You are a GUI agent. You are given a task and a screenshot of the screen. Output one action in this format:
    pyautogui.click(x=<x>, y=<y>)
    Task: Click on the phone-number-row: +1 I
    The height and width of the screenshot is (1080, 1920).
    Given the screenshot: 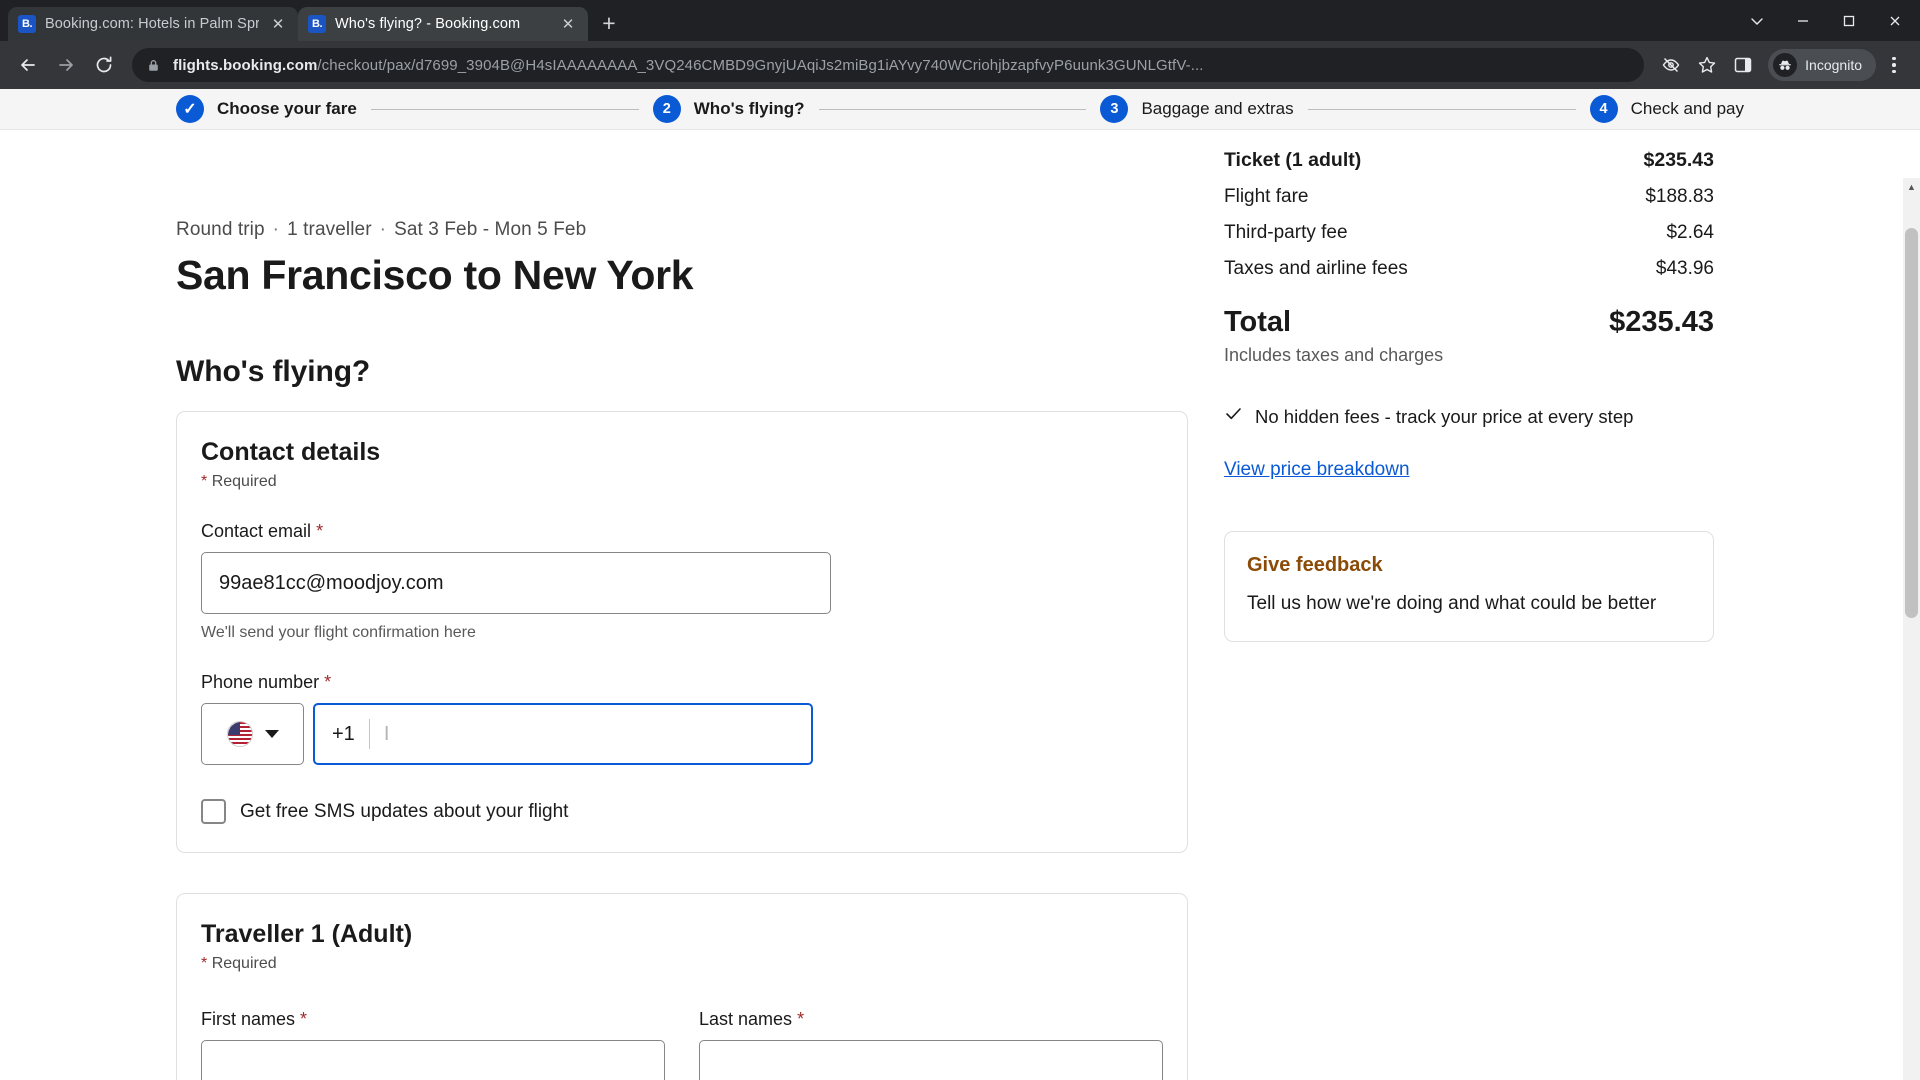 What is the action you would take?
    pyautogui.click(x=682, y=734)
    